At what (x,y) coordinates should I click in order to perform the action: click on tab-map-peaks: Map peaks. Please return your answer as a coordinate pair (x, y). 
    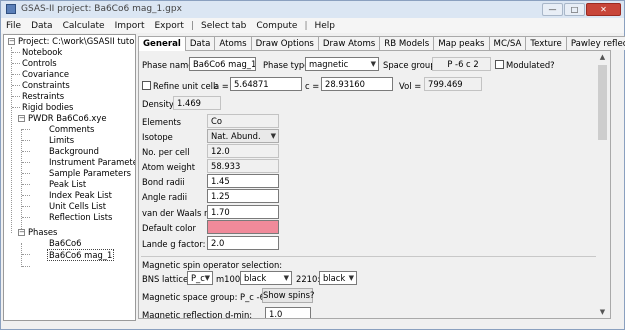
    Looking at the image, I should click on (461, 43).